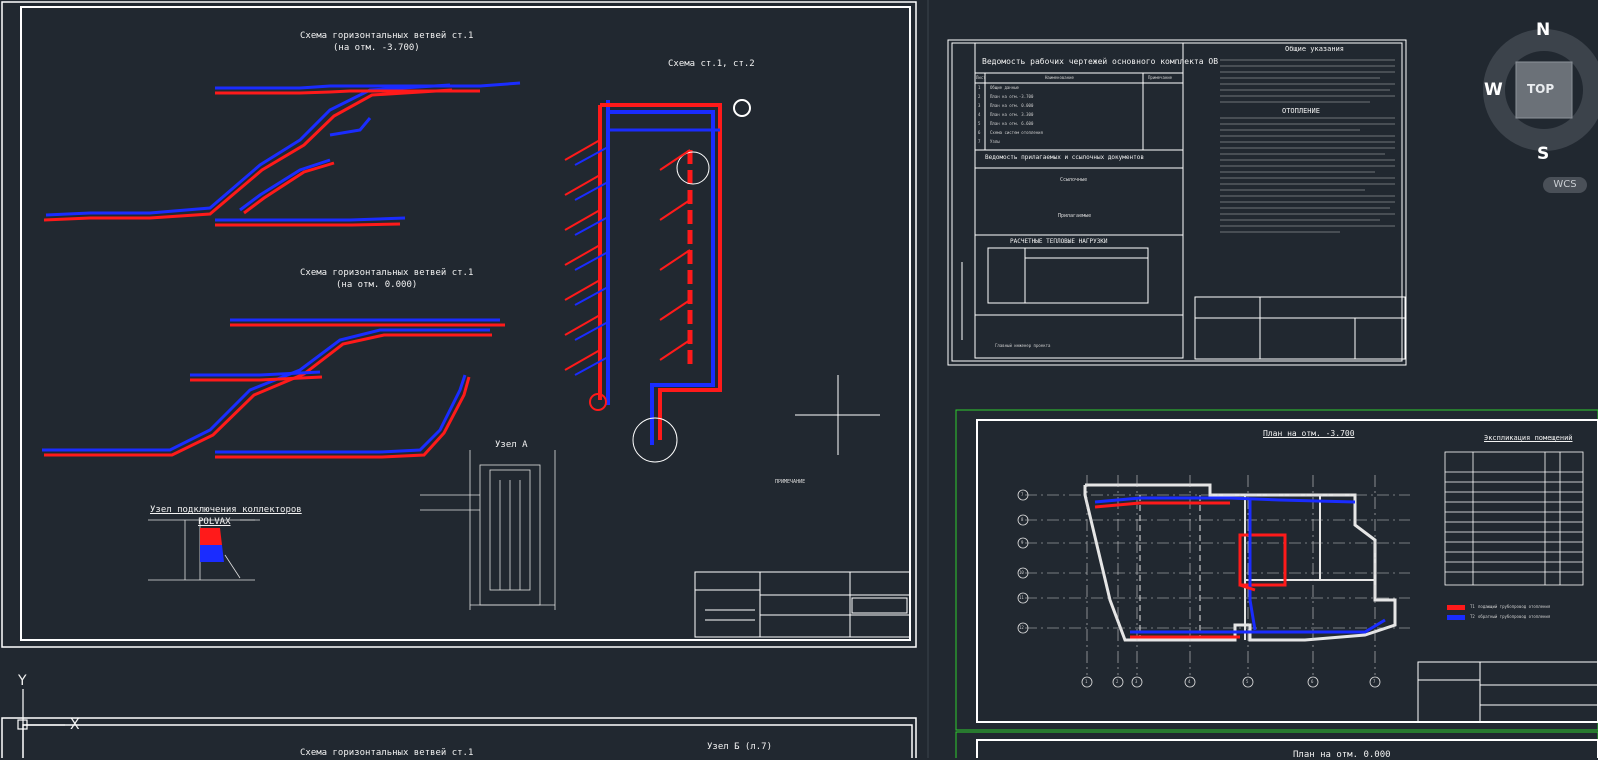 This screenshot has width=1598, height=760. Describe the element at coordinates (204, 550) in the screenshot. I see `collector-node-drawing` at that location.